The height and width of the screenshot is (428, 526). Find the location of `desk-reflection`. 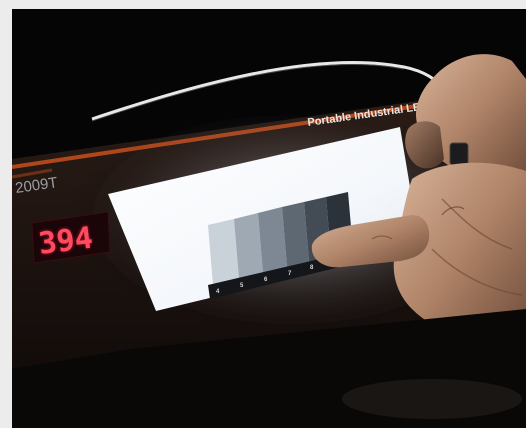

desk-reflection is located at coordinates (432, 399).